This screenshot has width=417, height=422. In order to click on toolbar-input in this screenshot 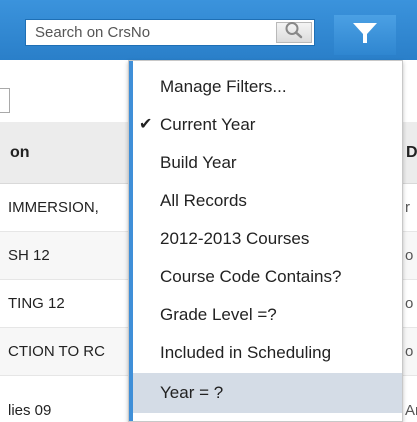, I will do `click(5, 100)`.